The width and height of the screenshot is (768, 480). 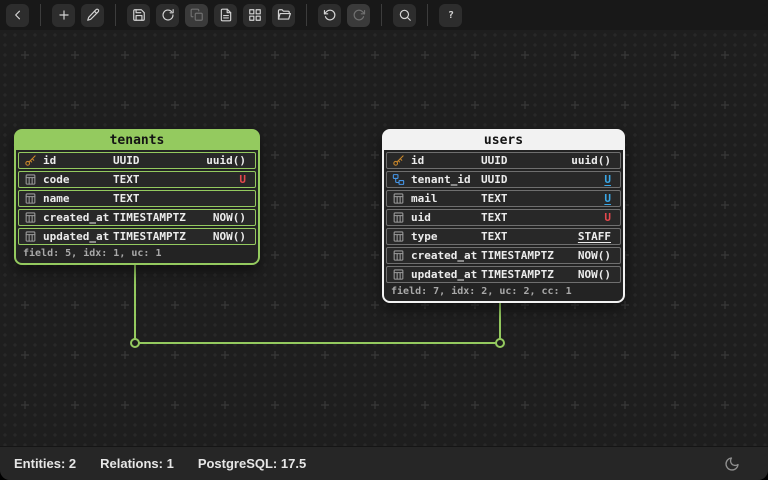 I want to click on field-row-tenant_id: tenant_id UUID U, so click(x=503, y=179).